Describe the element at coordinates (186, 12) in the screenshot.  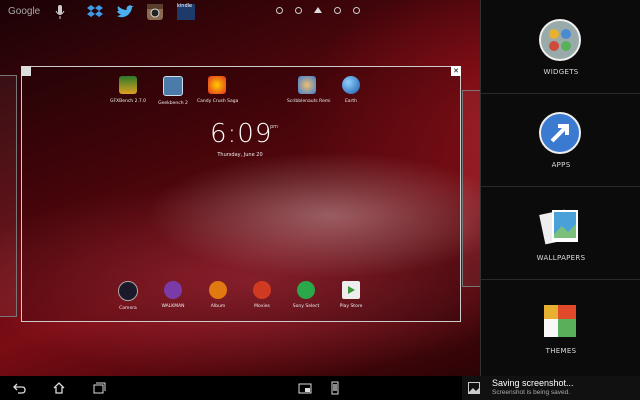
I see `kindle-icon: kindle` at that location.